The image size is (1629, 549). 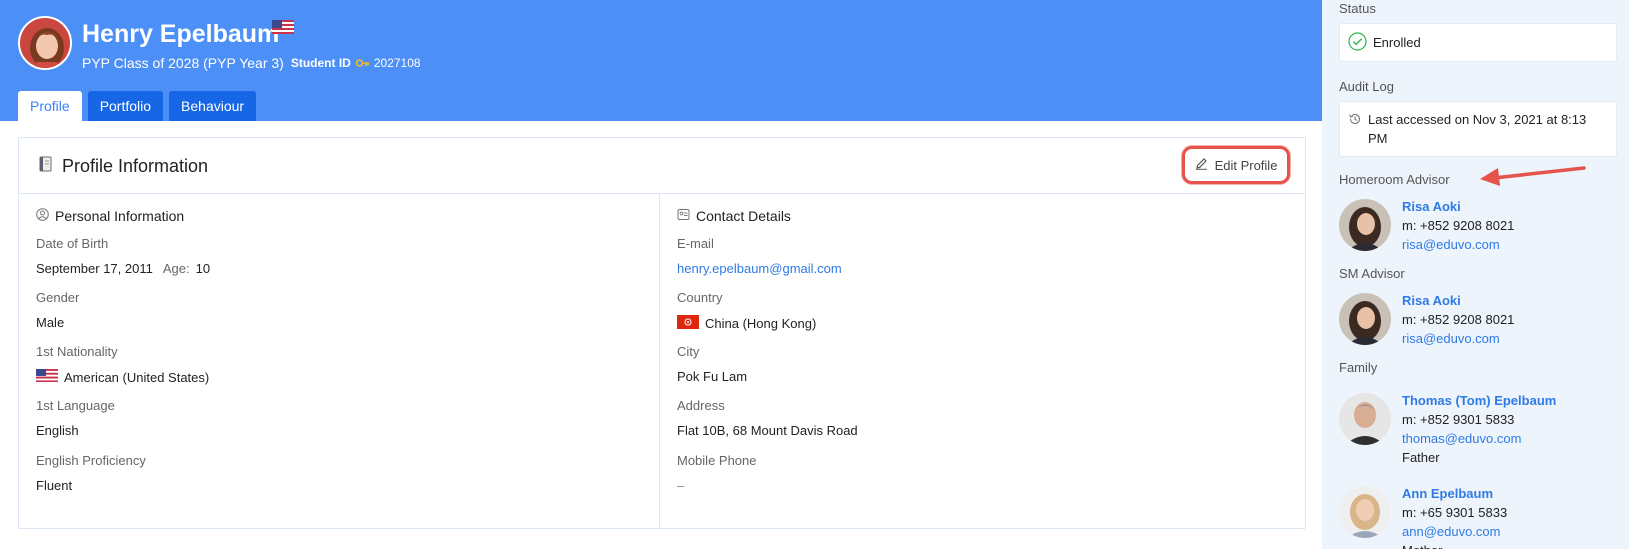 I want to click on personal-information-title: Personal Information, so click(x=110, y=216).